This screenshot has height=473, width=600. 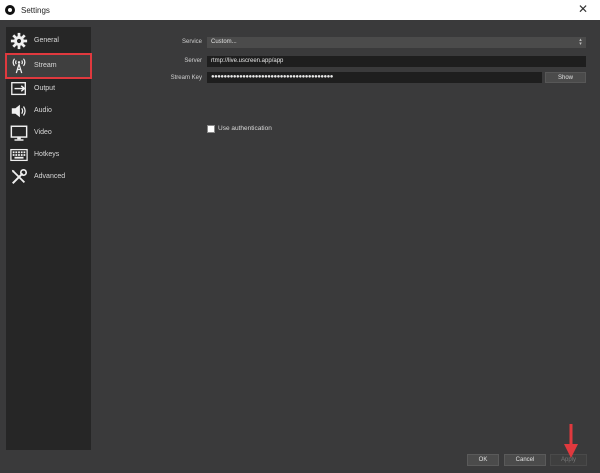 What do you see at coordinates (396, 61) in the screenshot?
I see `server-input: rtmp://live.uscreen.app/app` at bounding box center [396, 61].